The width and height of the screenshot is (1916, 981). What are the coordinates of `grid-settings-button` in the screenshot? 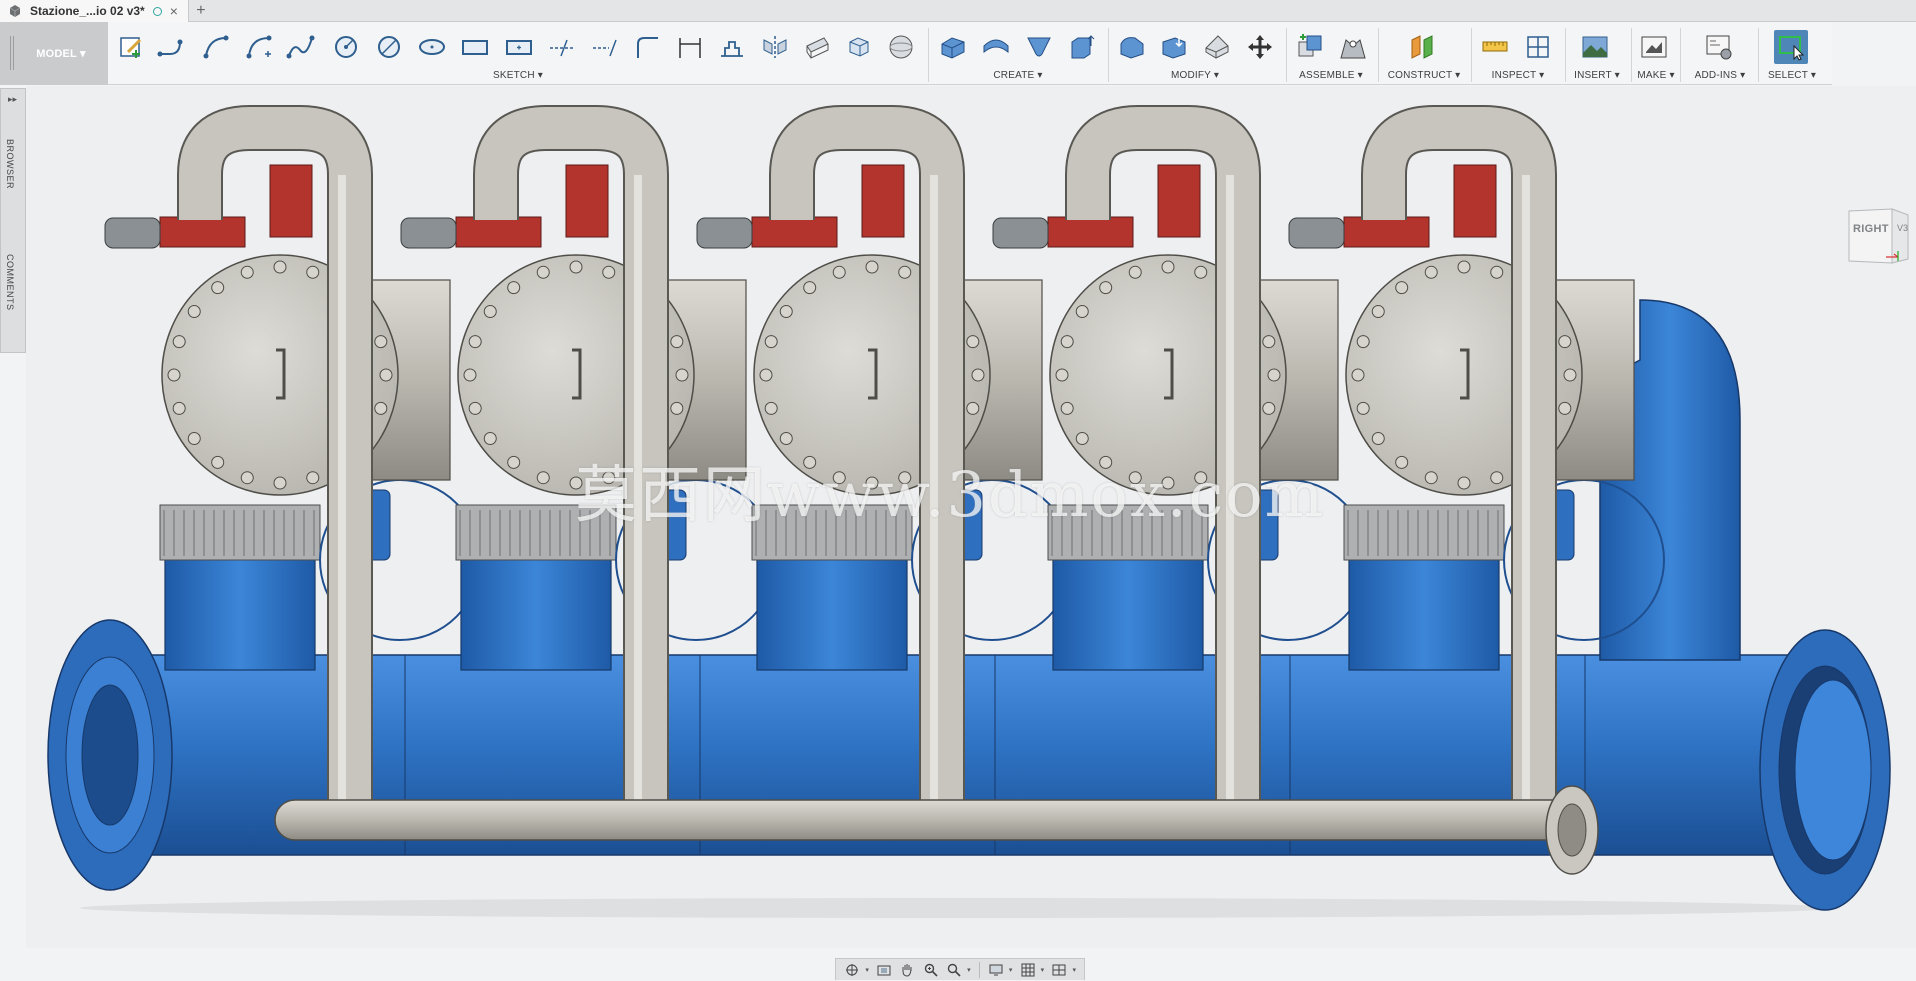 It's located at (1027, 970).